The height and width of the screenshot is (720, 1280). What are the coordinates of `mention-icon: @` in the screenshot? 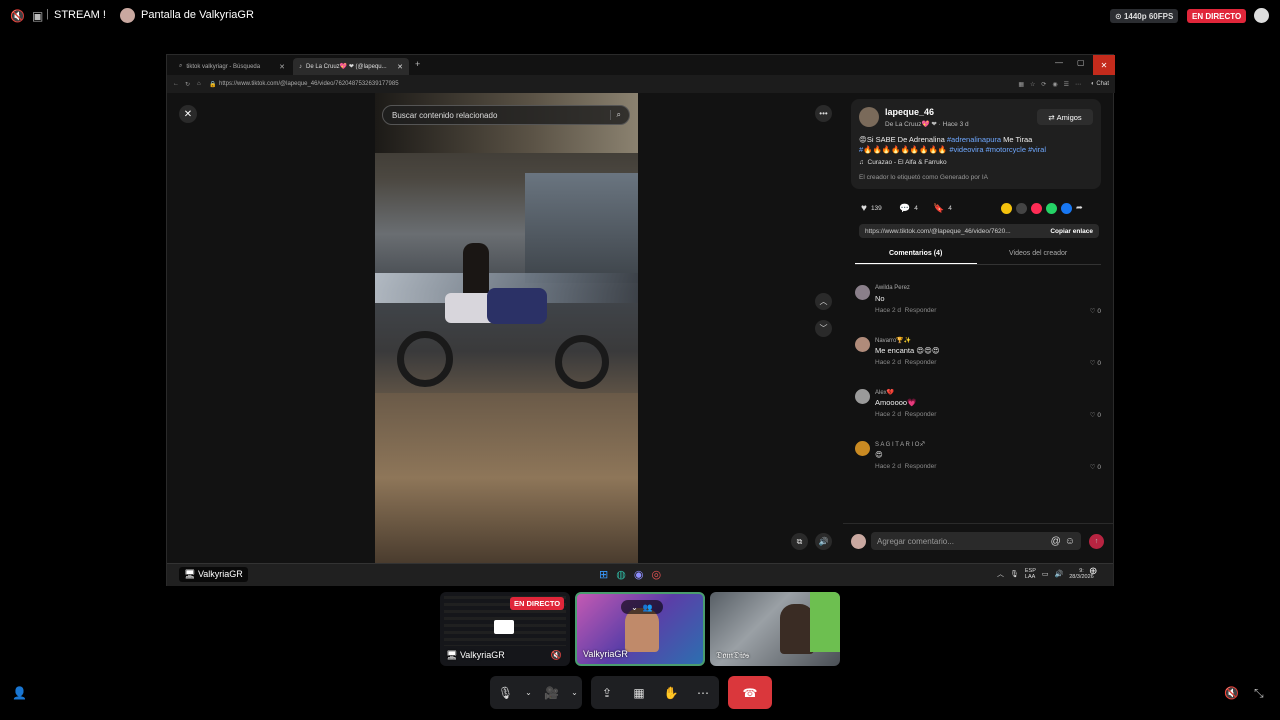 It's located at (1056, 541).